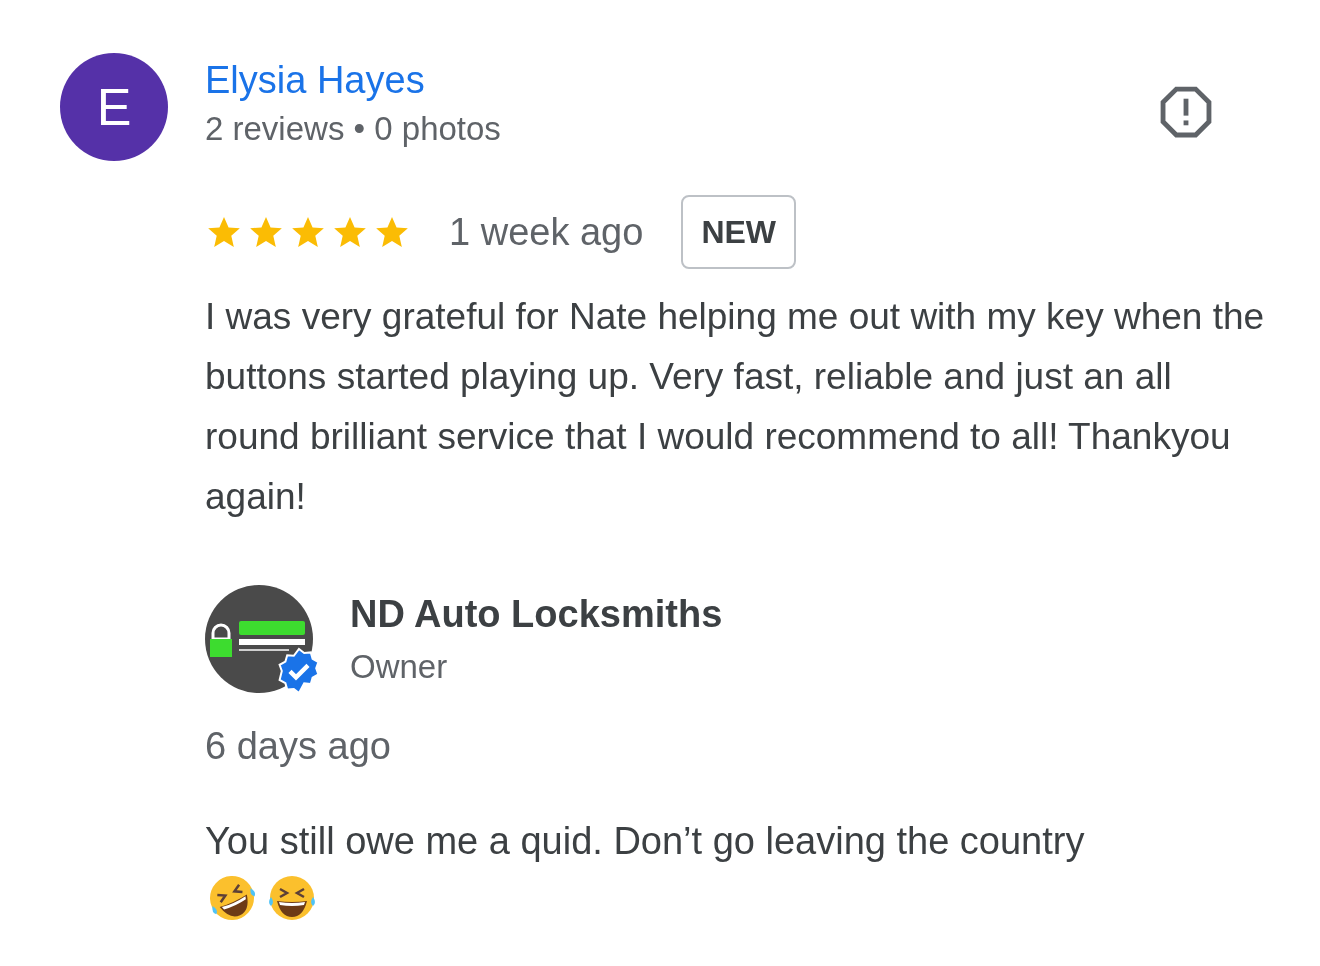 This screenshot has width=1320, height=966. I want to click on reply-text: You still owe me a quid. Don’t go leaving the country, so click(645, 841).